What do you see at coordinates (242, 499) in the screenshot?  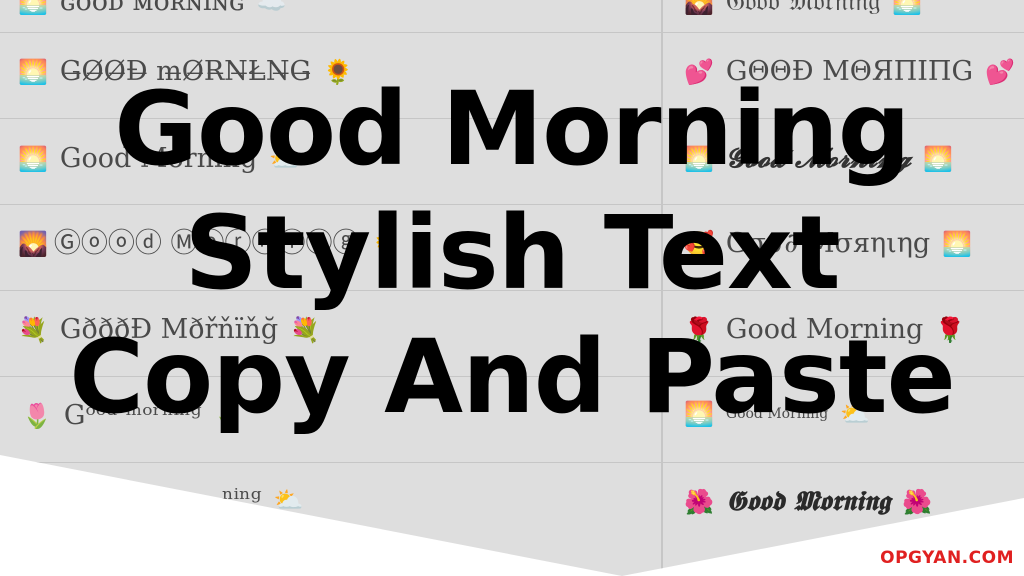 I see `styled-text: ⁿⁱⁿᵍ` at bounding box center [242, 499].